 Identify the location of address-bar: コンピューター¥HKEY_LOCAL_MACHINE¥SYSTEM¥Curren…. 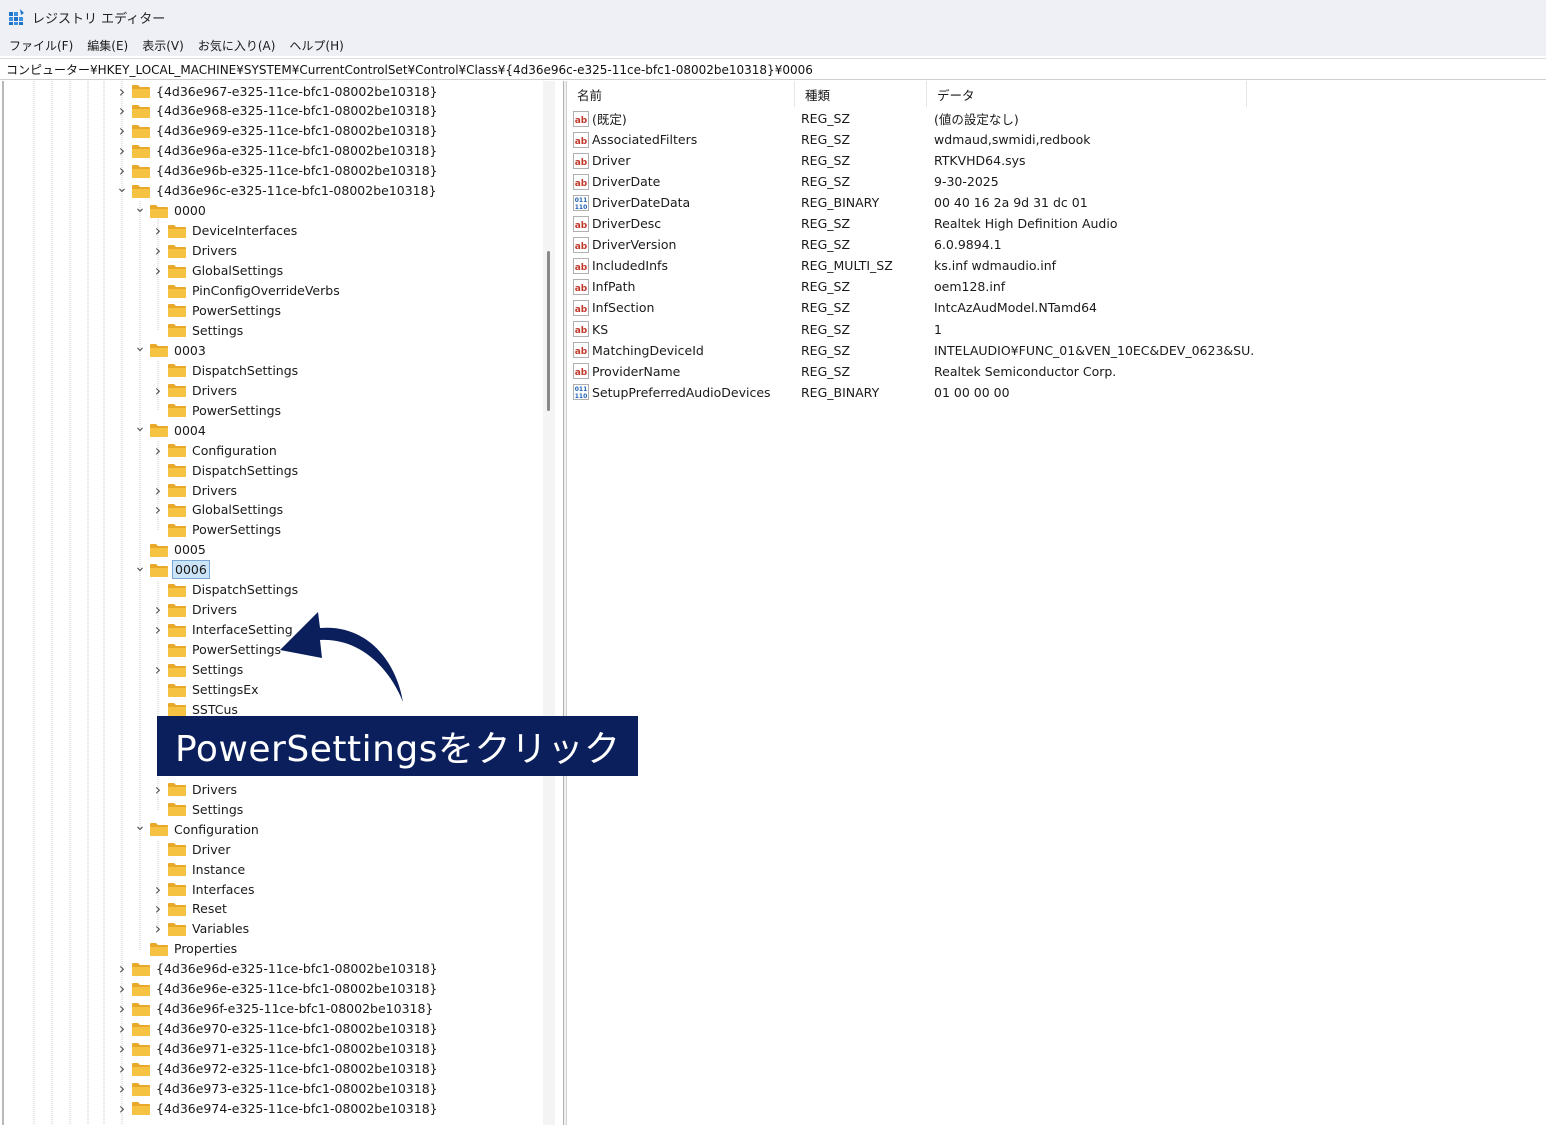
(773, 69).